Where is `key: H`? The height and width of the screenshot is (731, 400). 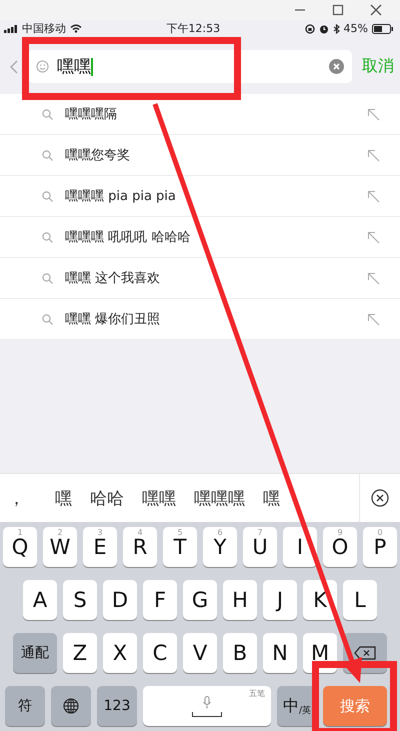
key: H is located at coordinates (240, 600).